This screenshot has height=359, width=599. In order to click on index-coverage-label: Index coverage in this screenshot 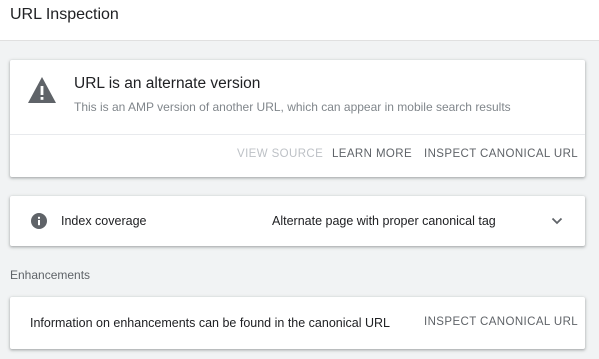, I will do `click(104, 221)`.